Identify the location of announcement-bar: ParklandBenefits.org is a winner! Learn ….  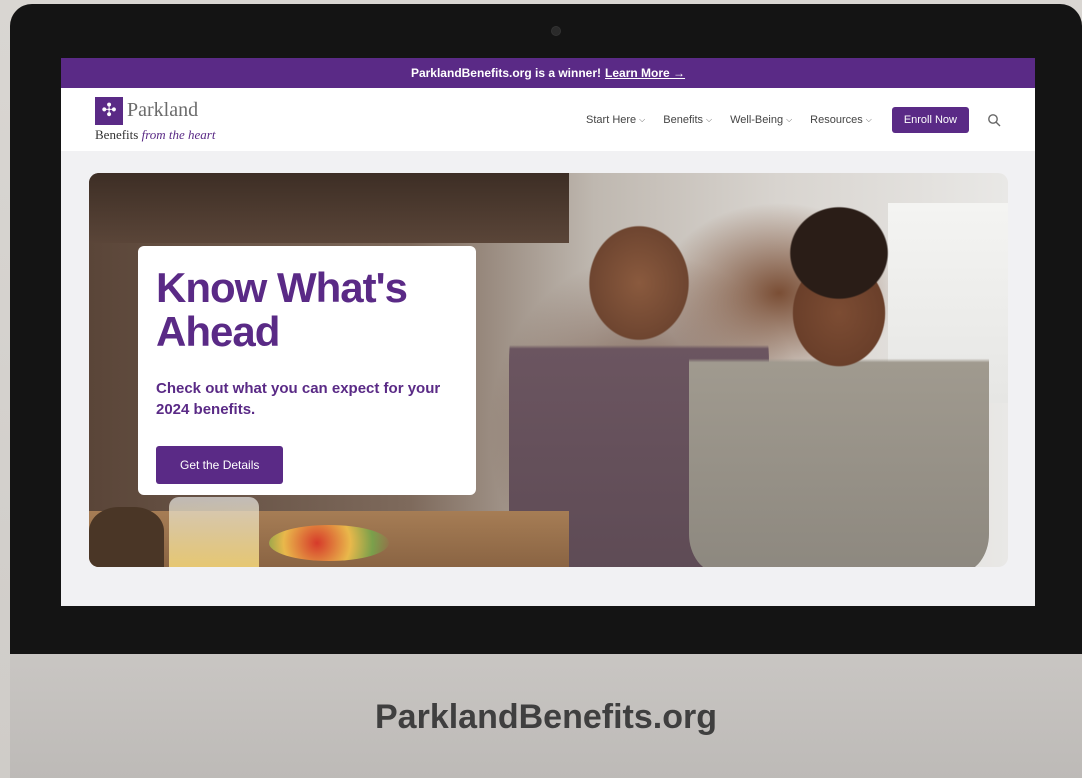
(548, 73).